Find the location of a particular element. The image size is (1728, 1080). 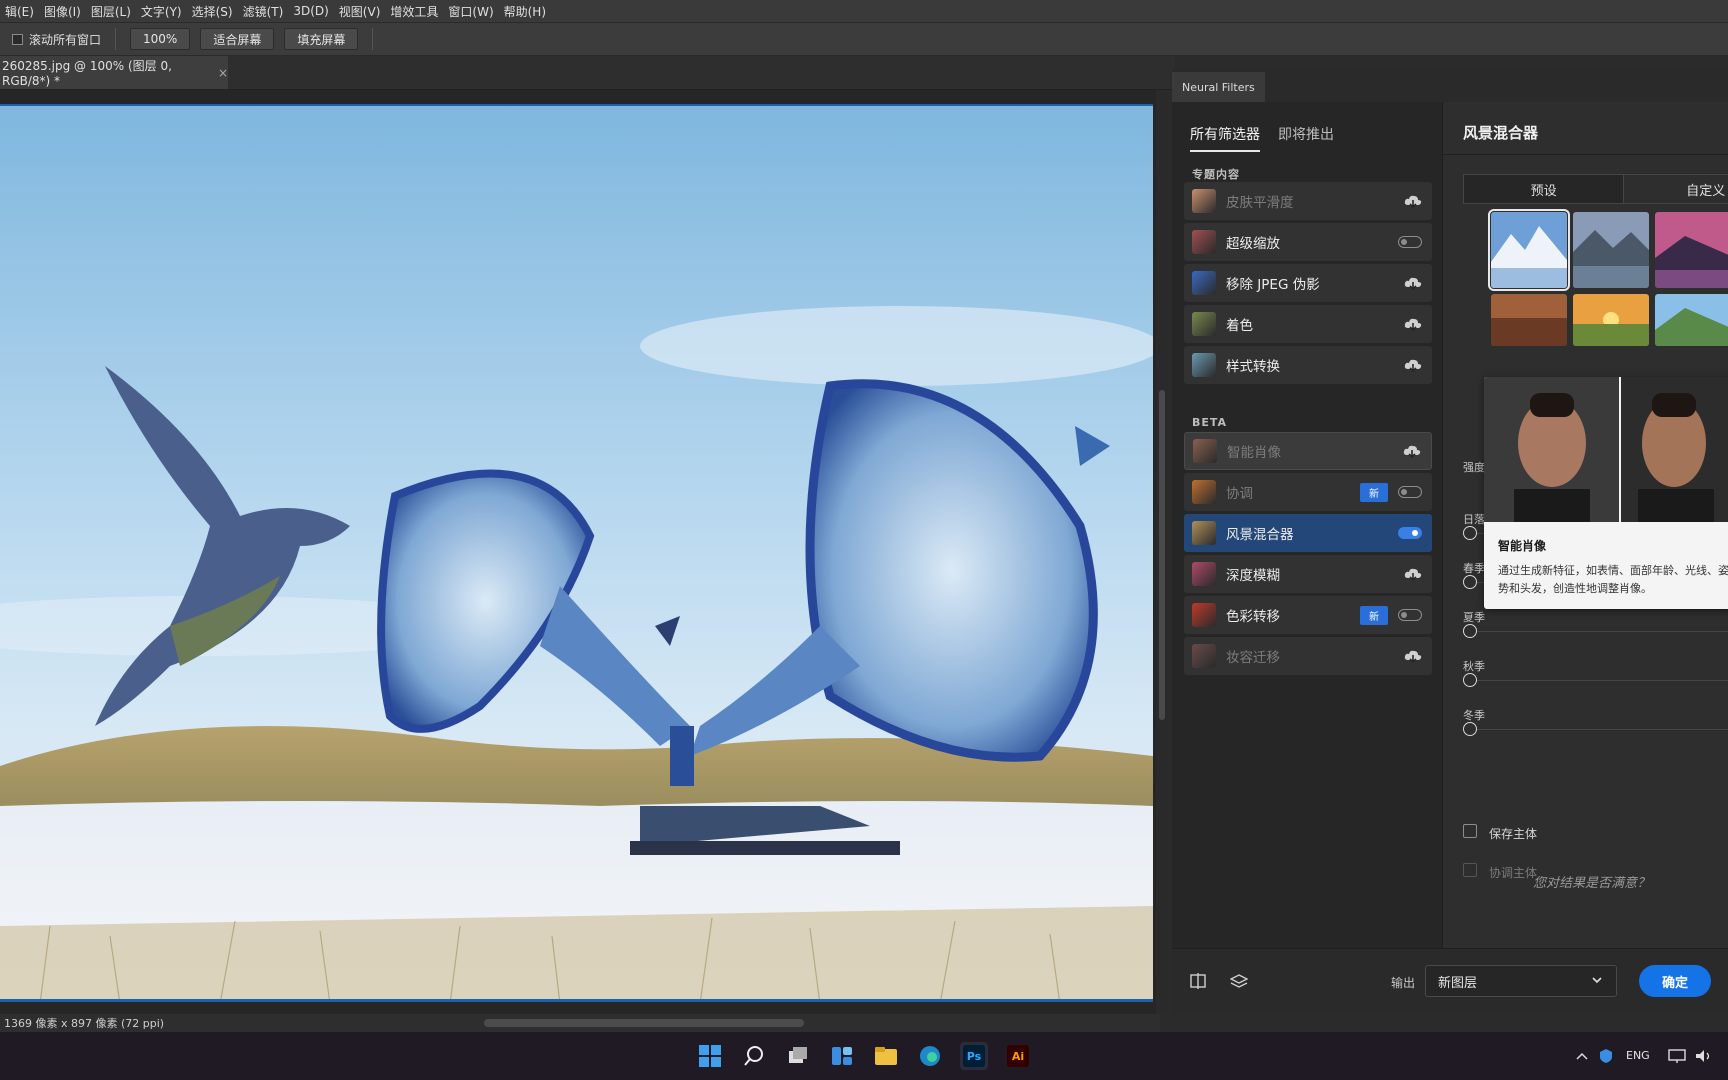

menu-item: 图层(L) is located at coordinates (111, 11).